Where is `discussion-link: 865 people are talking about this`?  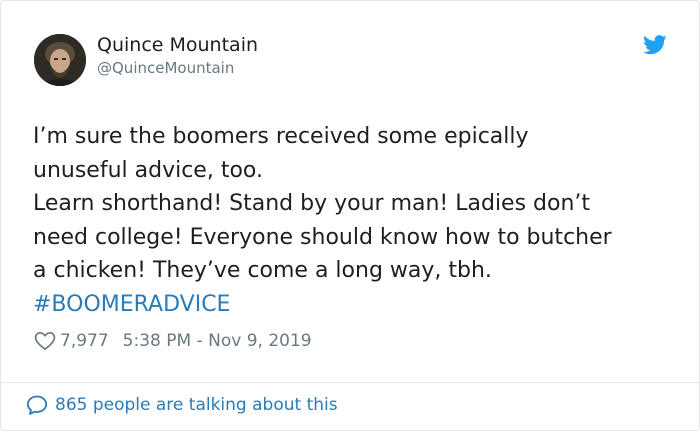 discussion-link: 865 people are talking about this is located at coordinates (181, 405).